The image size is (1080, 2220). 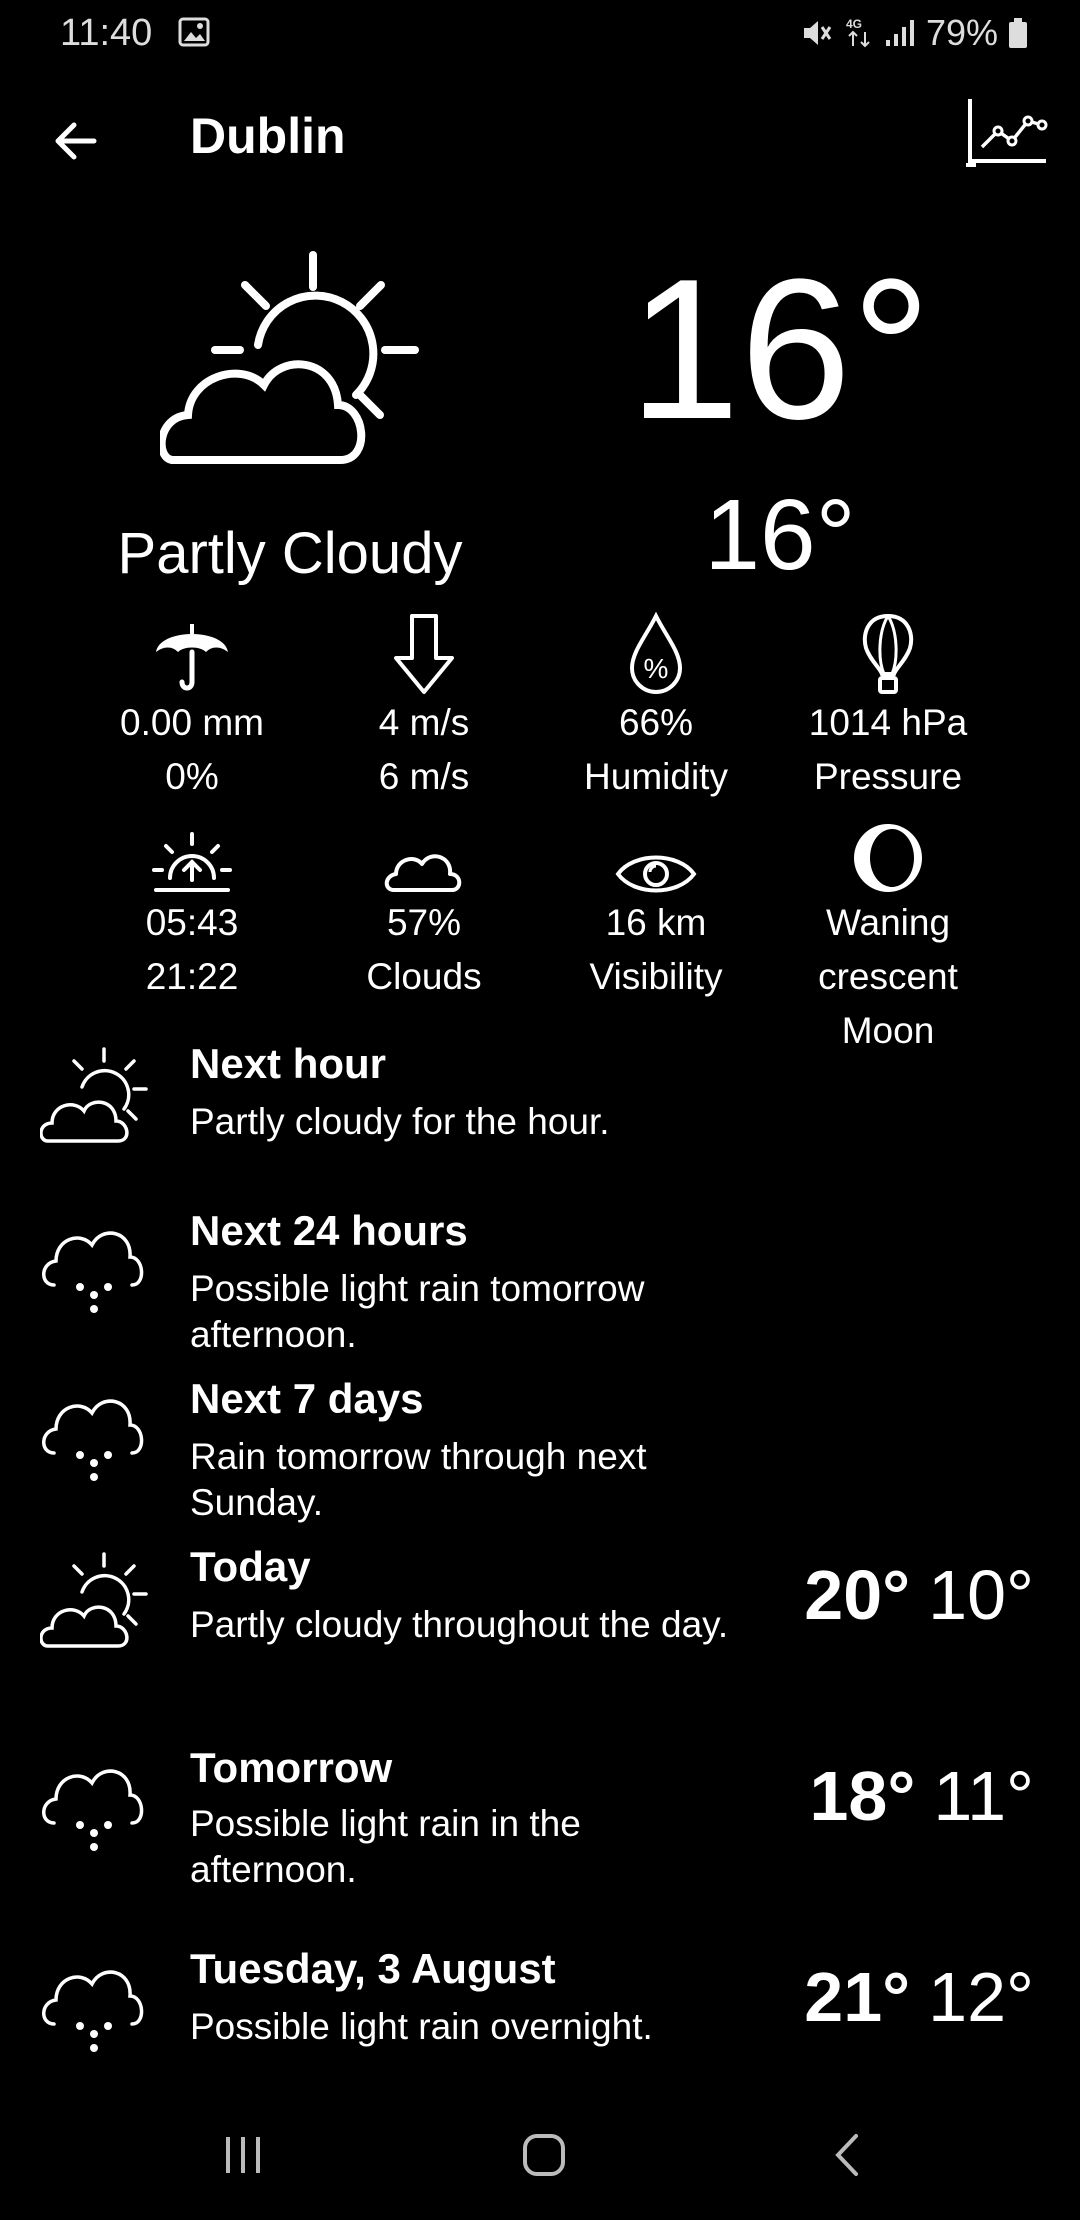 I want to click on moon-icon, so click(x=888, y=858).